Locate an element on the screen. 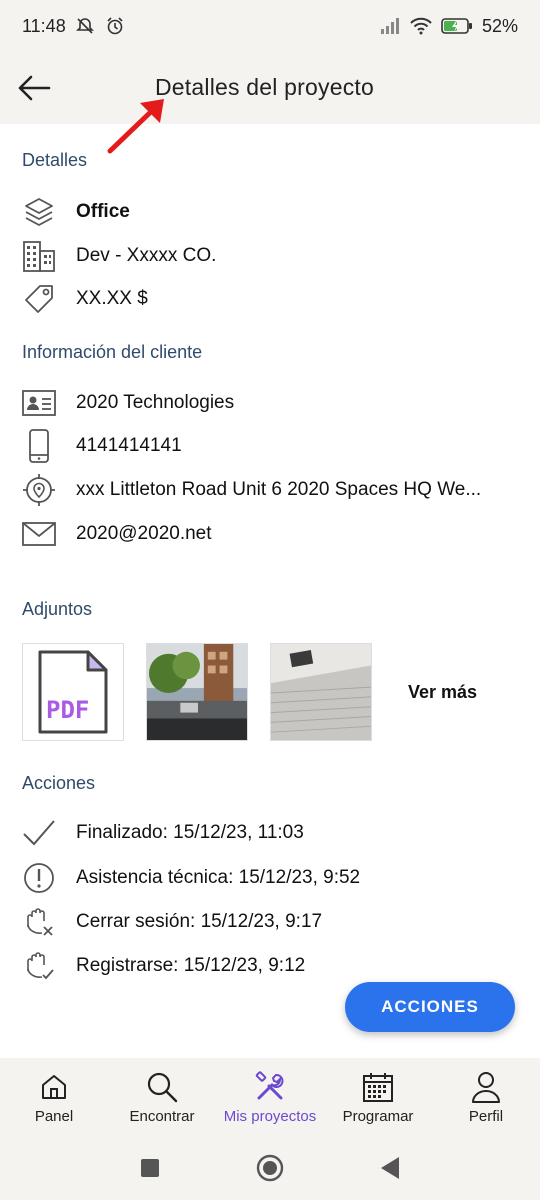  back-system-button is located at coordinates (390, 1168).